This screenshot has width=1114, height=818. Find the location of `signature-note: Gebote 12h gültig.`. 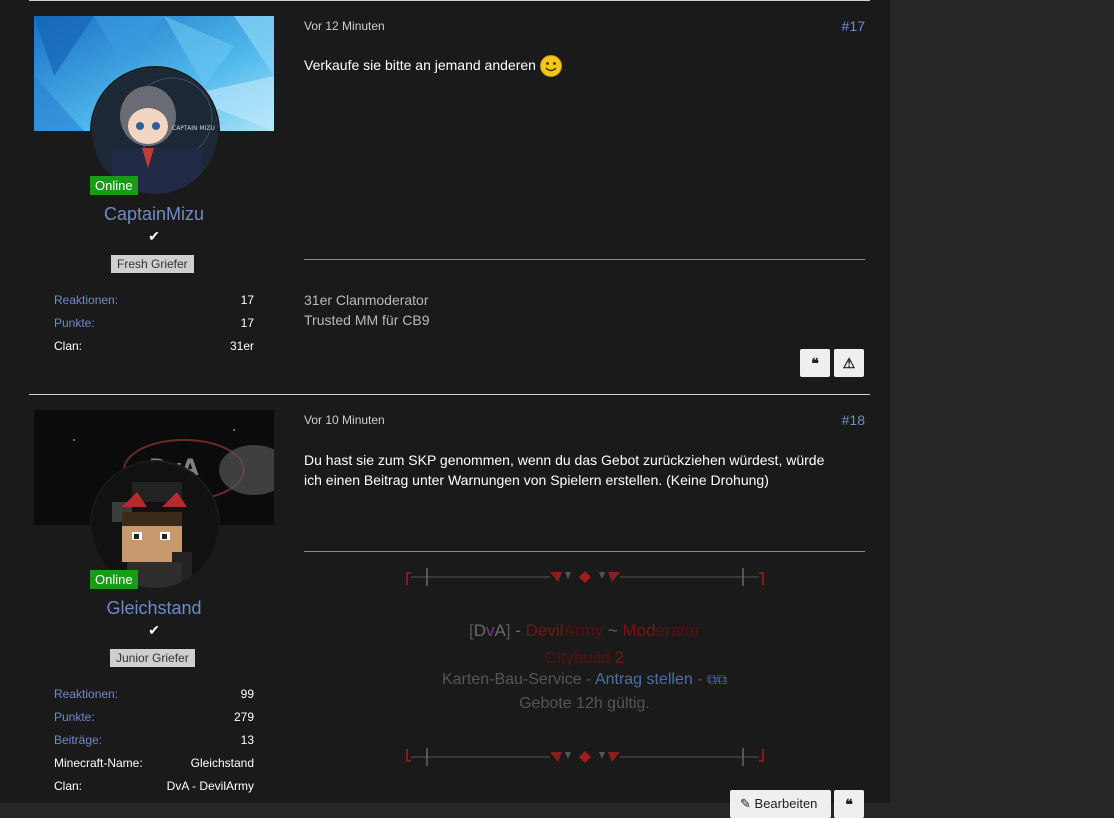

signature-note: Gebote 12h gültig. is located at coordinates (584, 703).